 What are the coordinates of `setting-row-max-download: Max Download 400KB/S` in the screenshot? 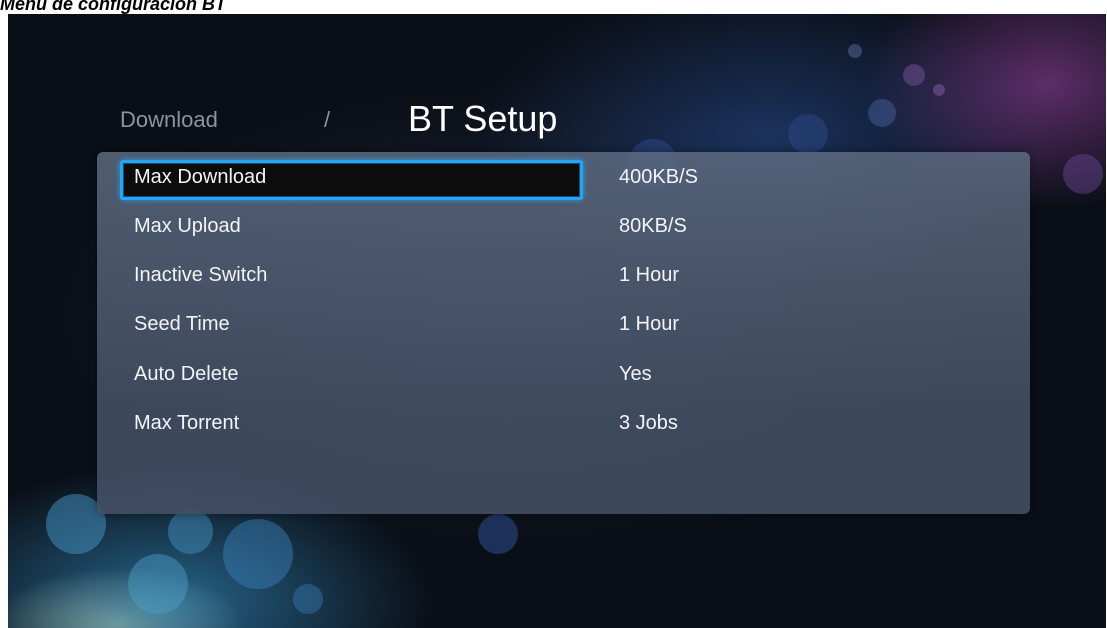 It's located at (563, 180).